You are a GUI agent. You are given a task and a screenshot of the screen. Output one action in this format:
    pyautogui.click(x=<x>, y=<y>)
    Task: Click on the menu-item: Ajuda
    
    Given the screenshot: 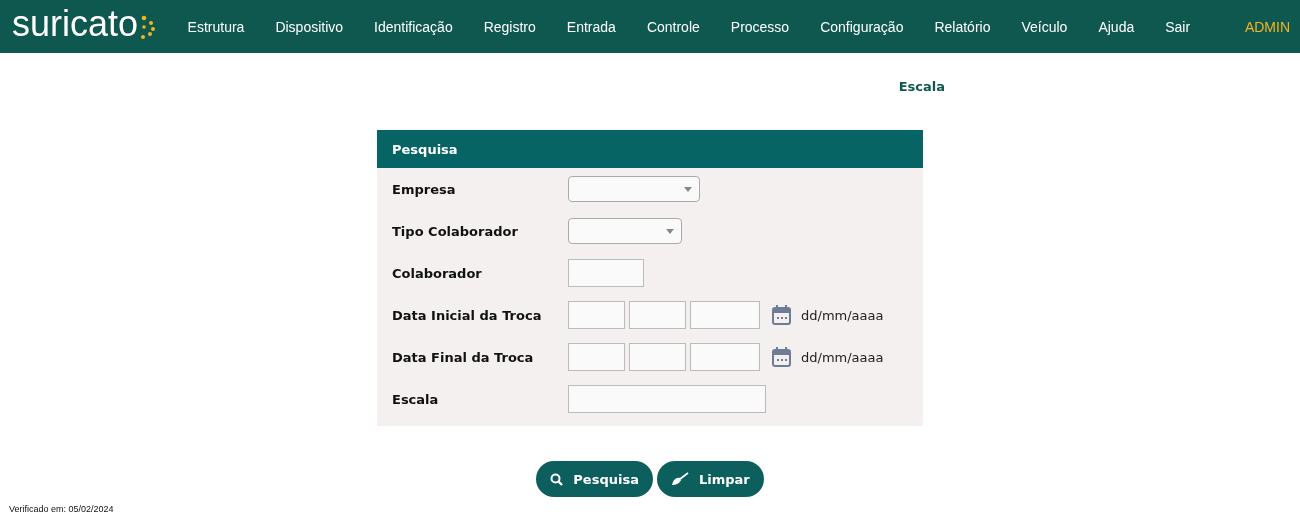 What is the action you would take?
    pyautogui.click(x=1116, y=26)
    